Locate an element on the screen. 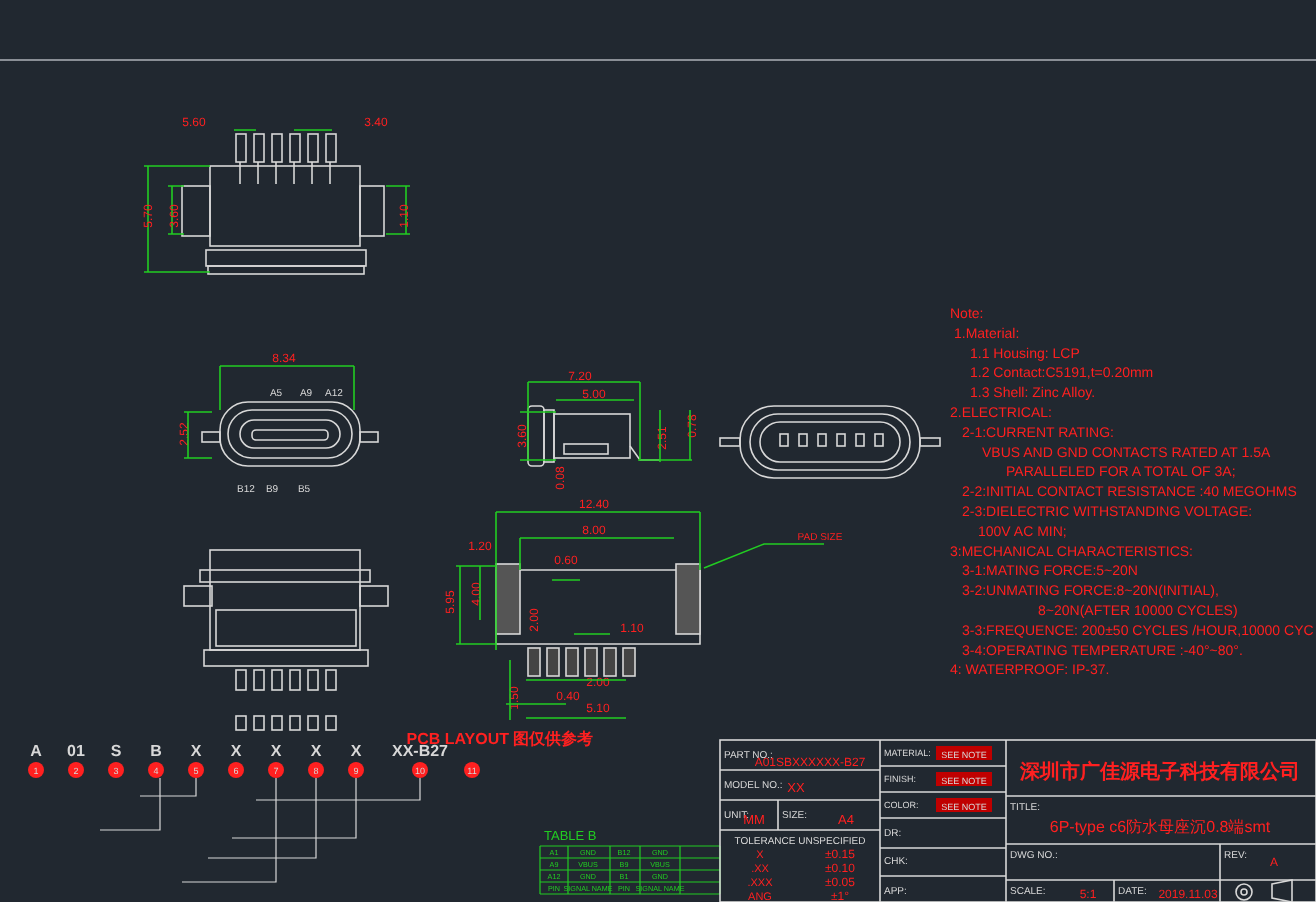  company-name: 深圳市广佳源电子科技有限公司 is located at coordinates (1160, 773).